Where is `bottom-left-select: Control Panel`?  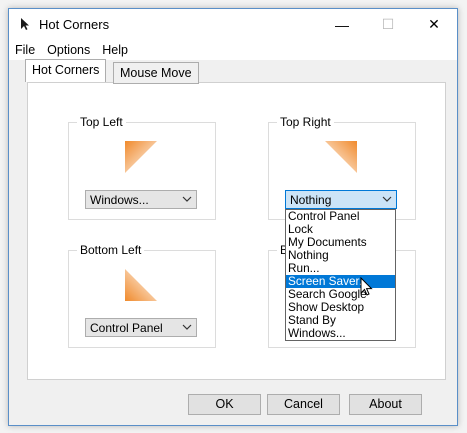 bottom-left-select: Control Panel is located at coordinates (141, 327).